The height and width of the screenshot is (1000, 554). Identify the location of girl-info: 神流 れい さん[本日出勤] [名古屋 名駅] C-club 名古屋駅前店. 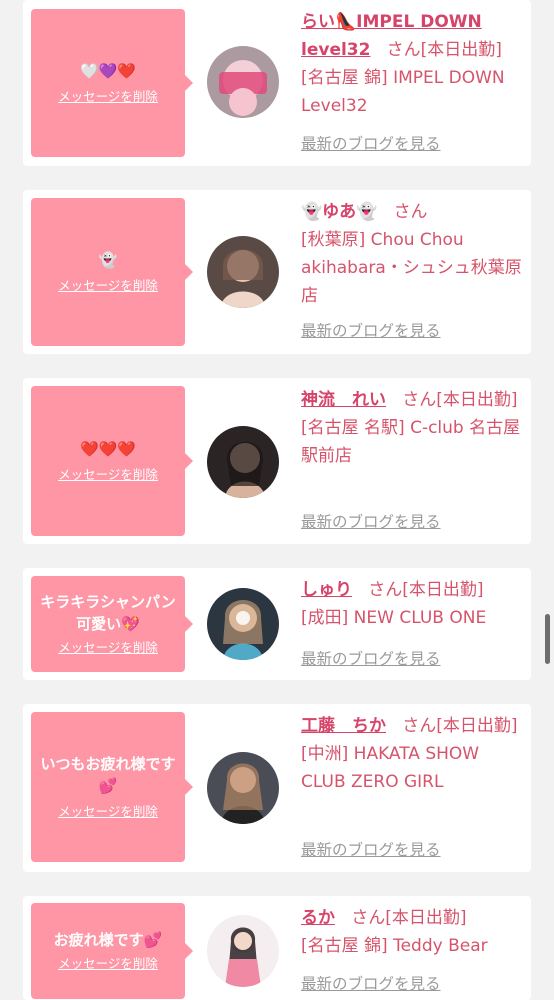
(412, 428).